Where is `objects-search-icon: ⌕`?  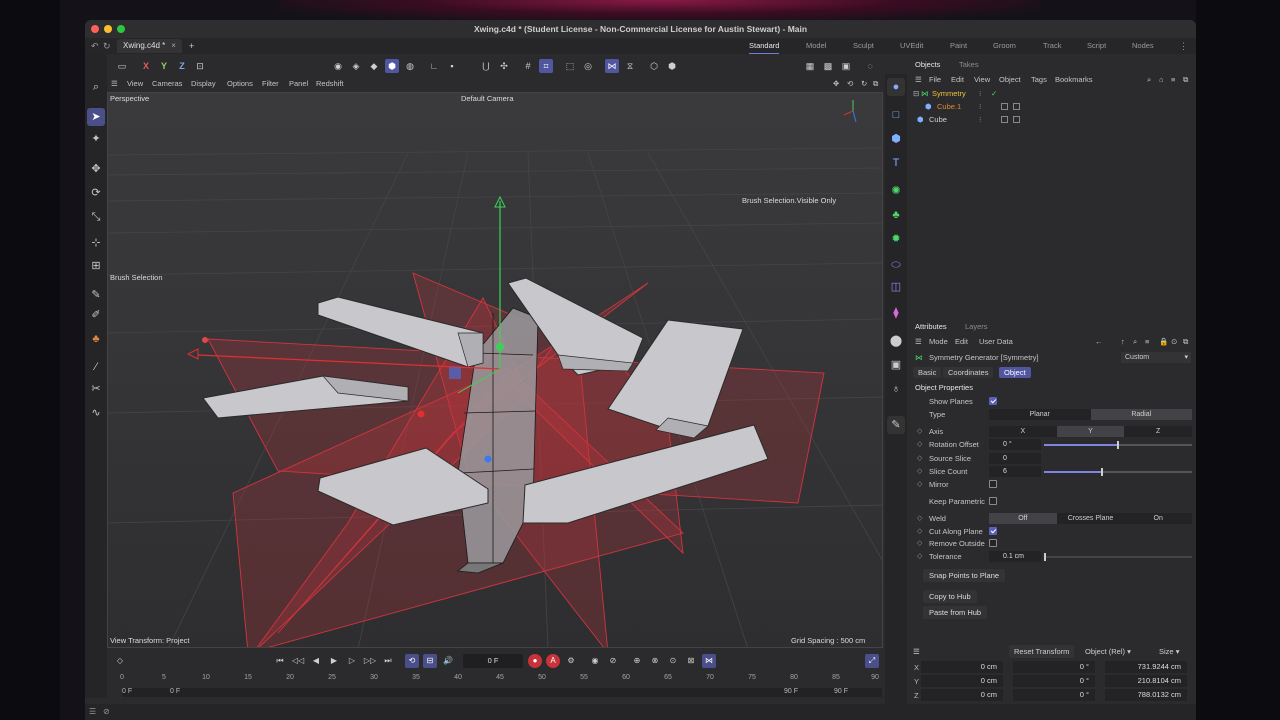 objects-search-icon: ⌕ is located at coordinates (1149, 80).